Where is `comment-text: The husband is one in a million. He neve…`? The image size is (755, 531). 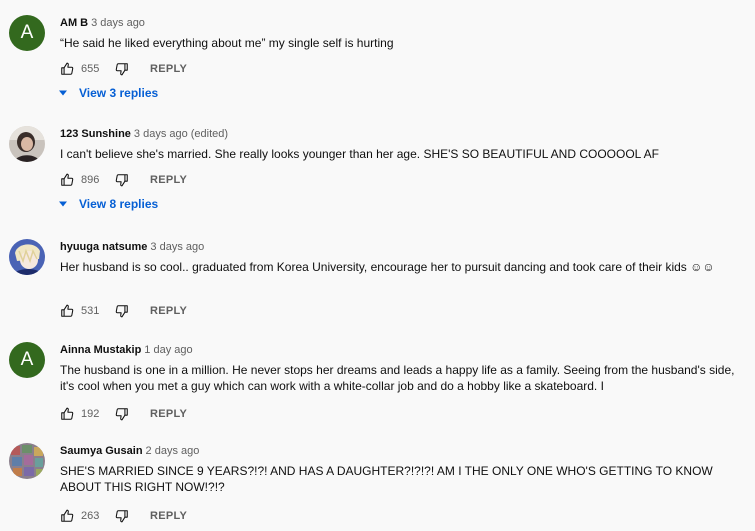
comment-text: The husband is one in a million. He neve… is located at coordinates (397, 378).